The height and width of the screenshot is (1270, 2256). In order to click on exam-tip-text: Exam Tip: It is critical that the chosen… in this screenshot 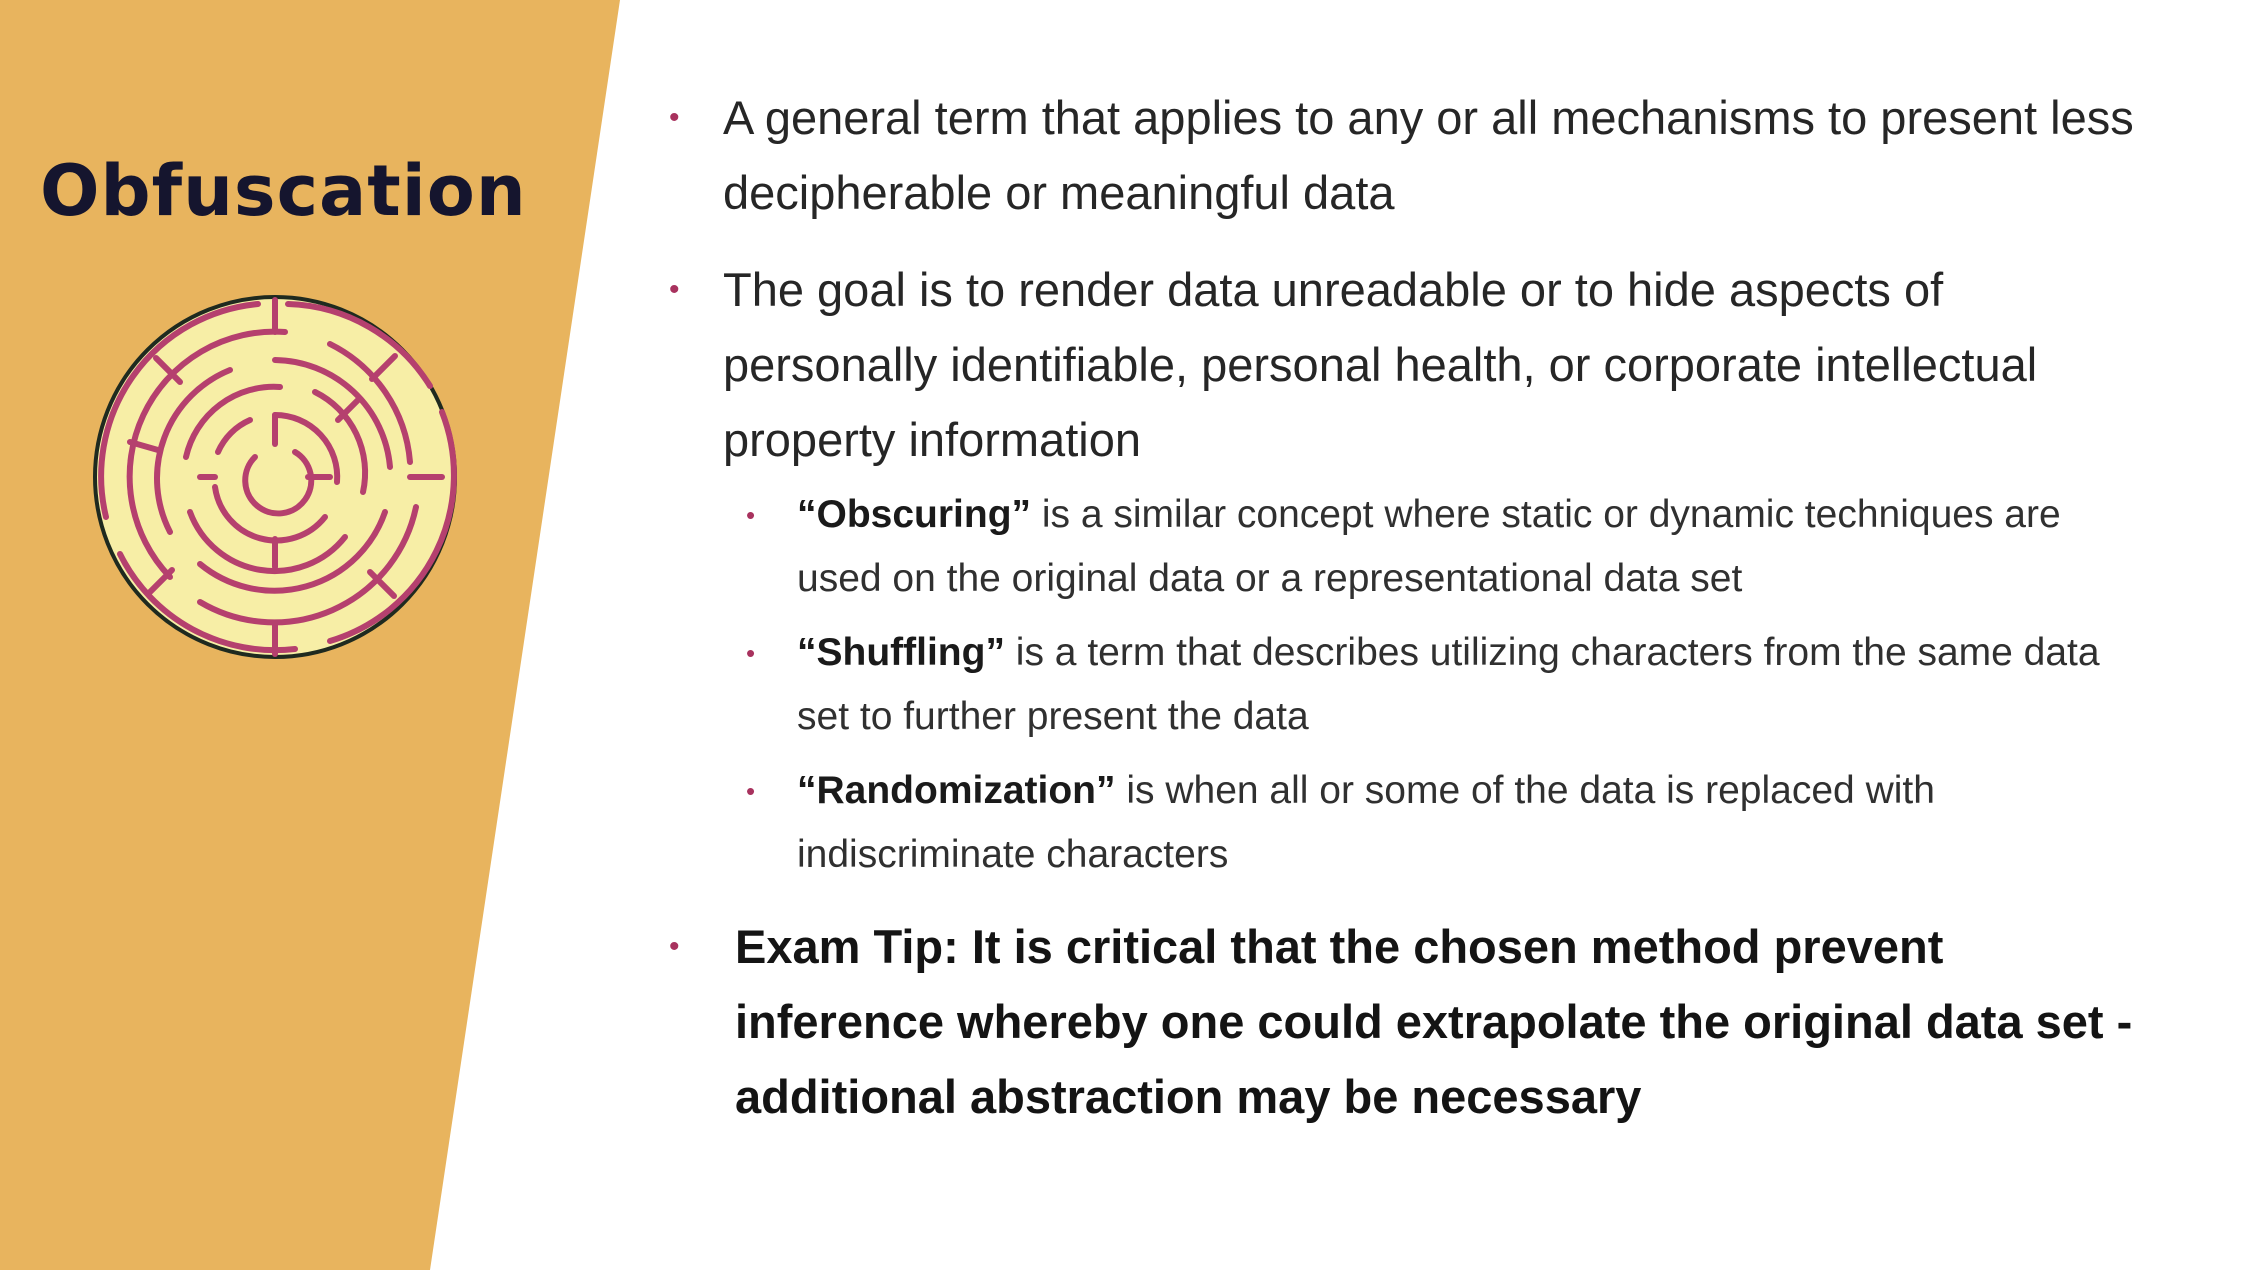, I will do `click(1434, 1021)`.